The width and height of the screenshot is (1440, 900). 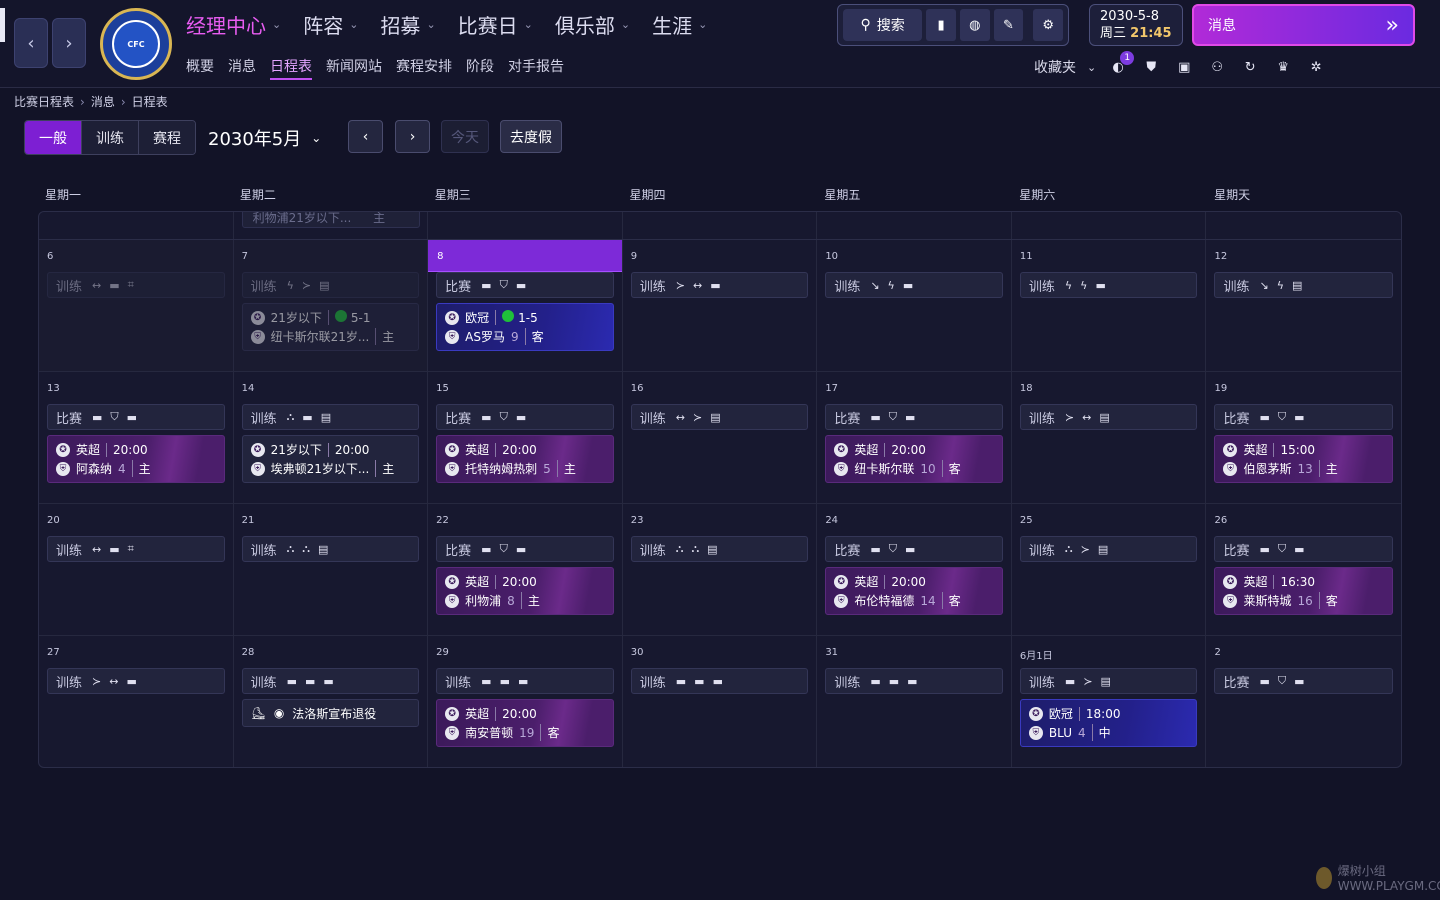 I want to click on main-nav-item: 比赛日 ⌄, so click(x=495, y=24).